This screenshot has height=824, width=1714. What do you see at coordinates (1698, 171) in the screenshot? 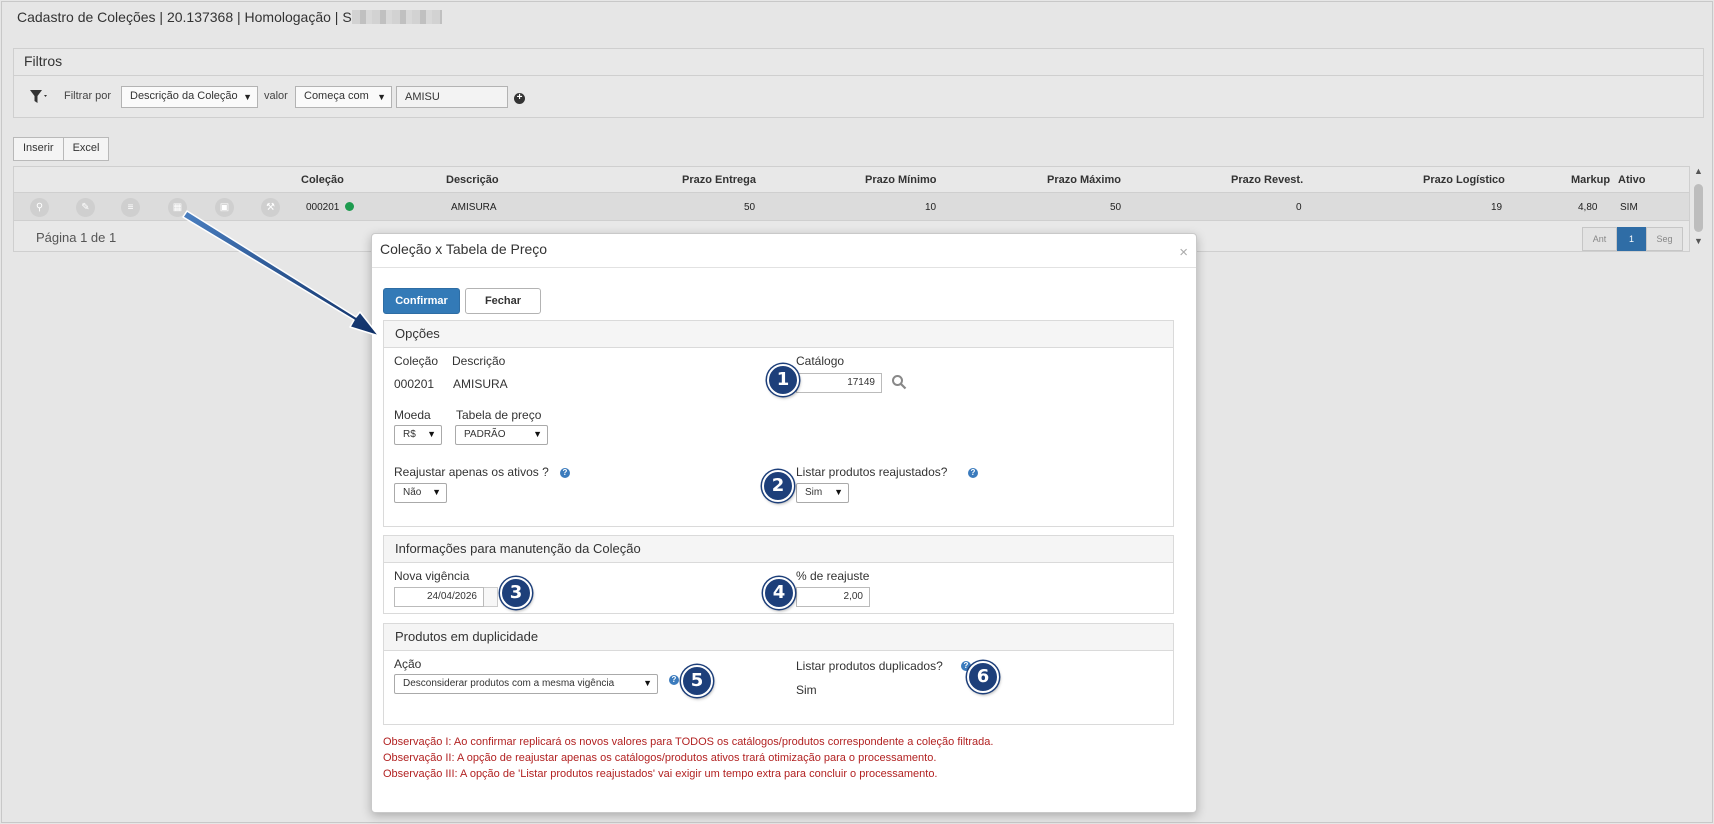
I see `scroll-up-icon: ▲` at bounding box center [1698, 171].